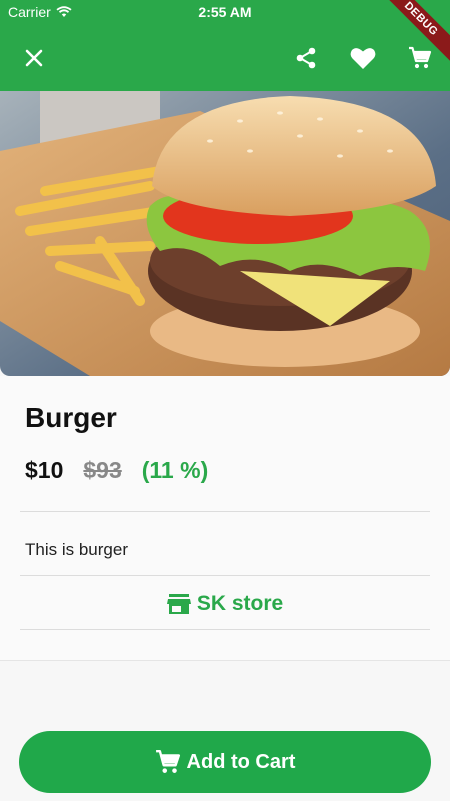 The height and width of the screenshot is (801, 450). I want to click on original-price: $93, so click(102, 470).